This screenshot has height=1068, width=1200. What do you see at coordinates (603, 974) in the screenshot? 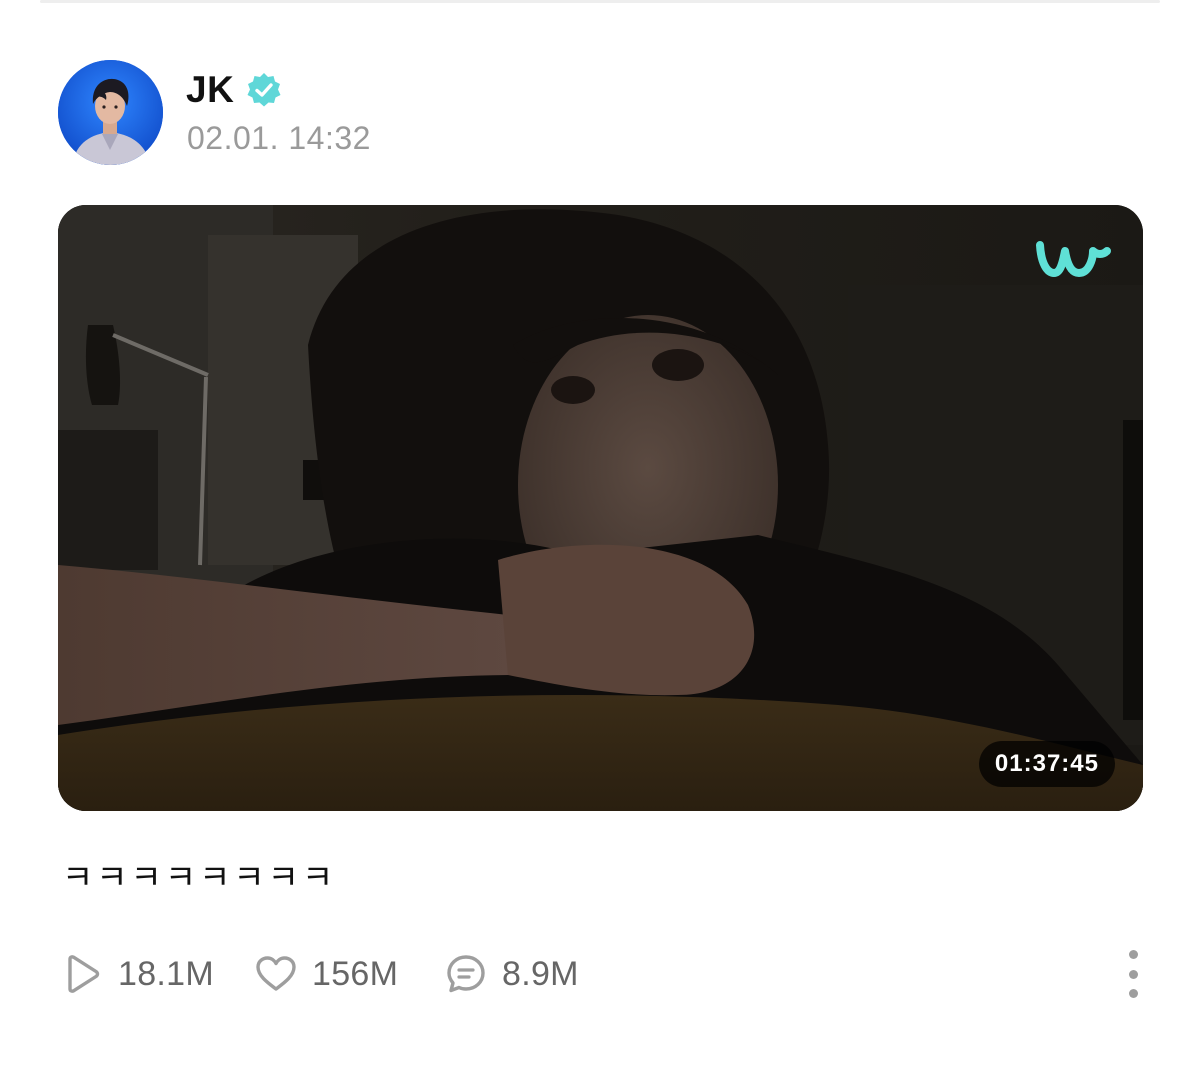
I see `post-footer: 18.1M 156M 8.9M` at bounding box center [603, 974].